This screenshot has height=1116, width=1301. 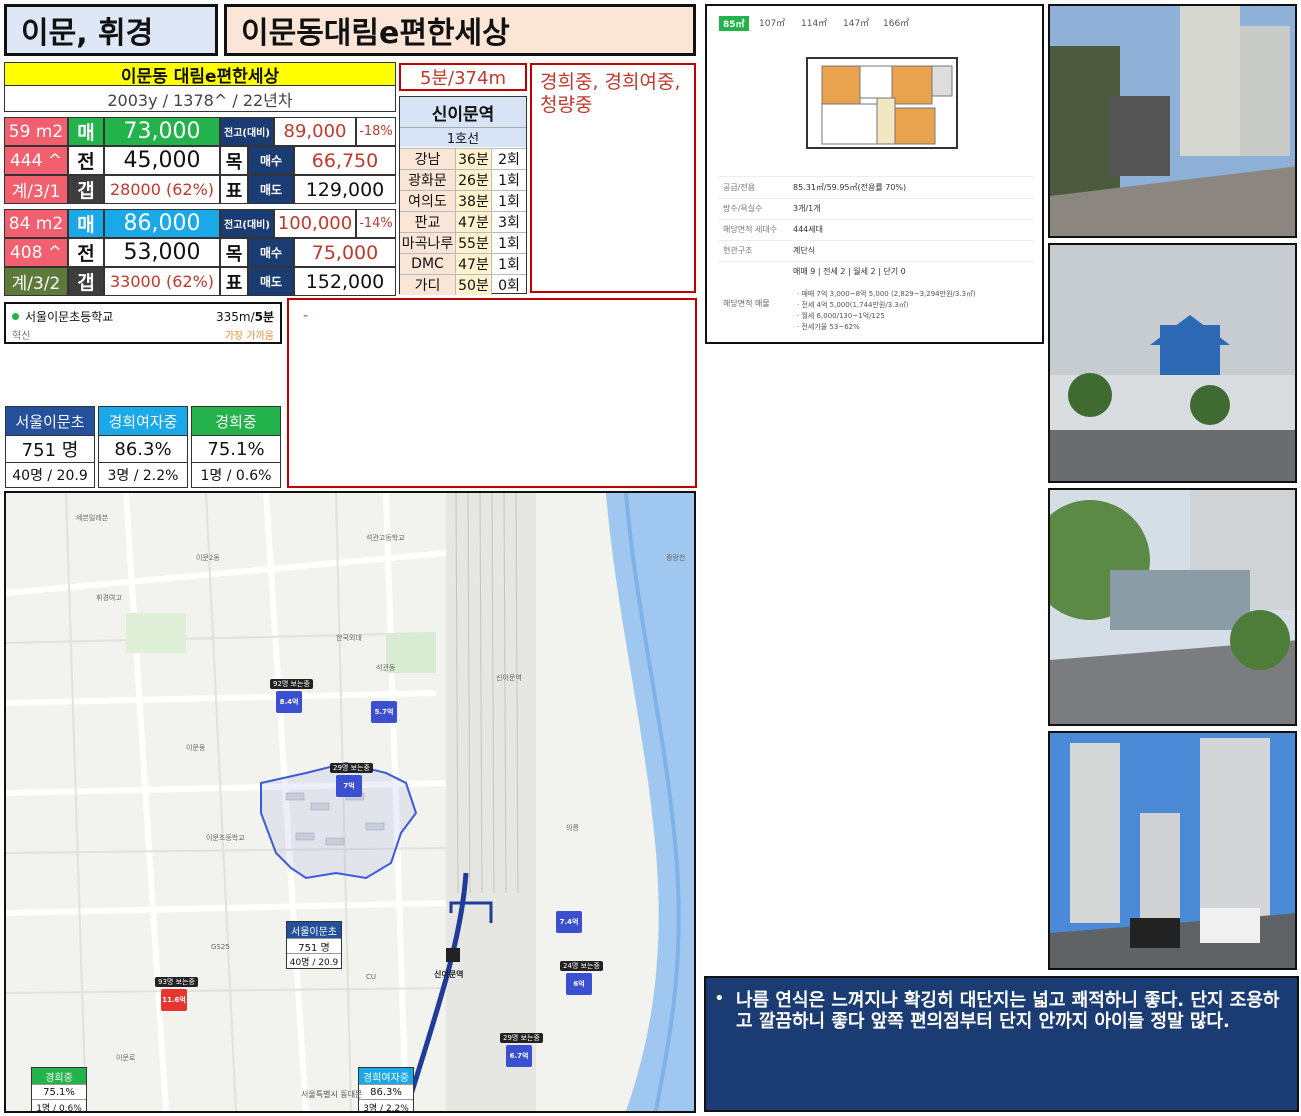 I want to click on station-name: 신이문역, so click(x=463, y=112).